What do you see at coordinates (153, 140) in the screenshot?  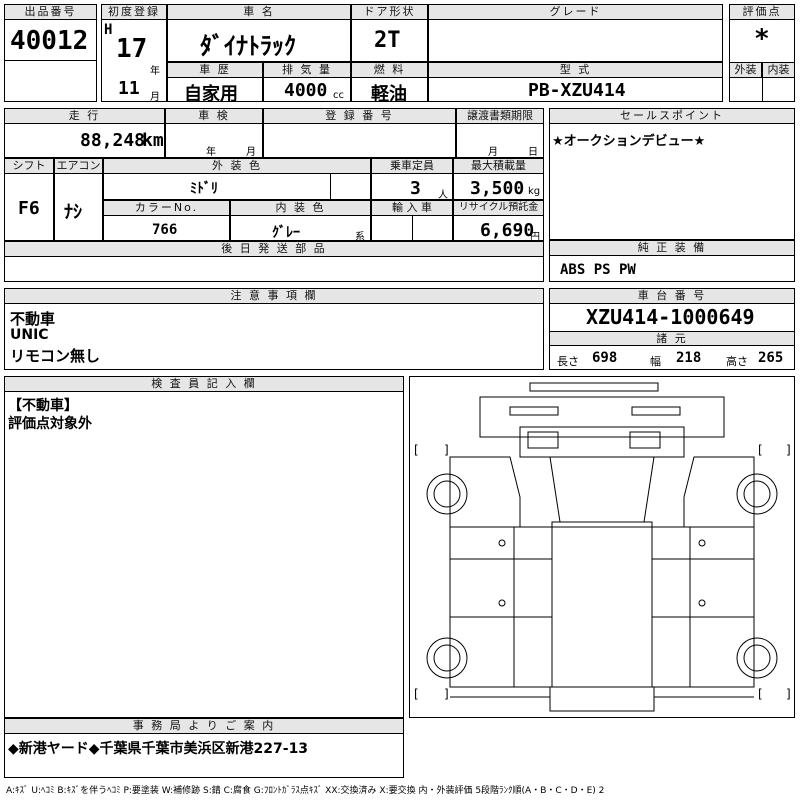 I see `mileage-unit: km` at bounding box center [153, 140].